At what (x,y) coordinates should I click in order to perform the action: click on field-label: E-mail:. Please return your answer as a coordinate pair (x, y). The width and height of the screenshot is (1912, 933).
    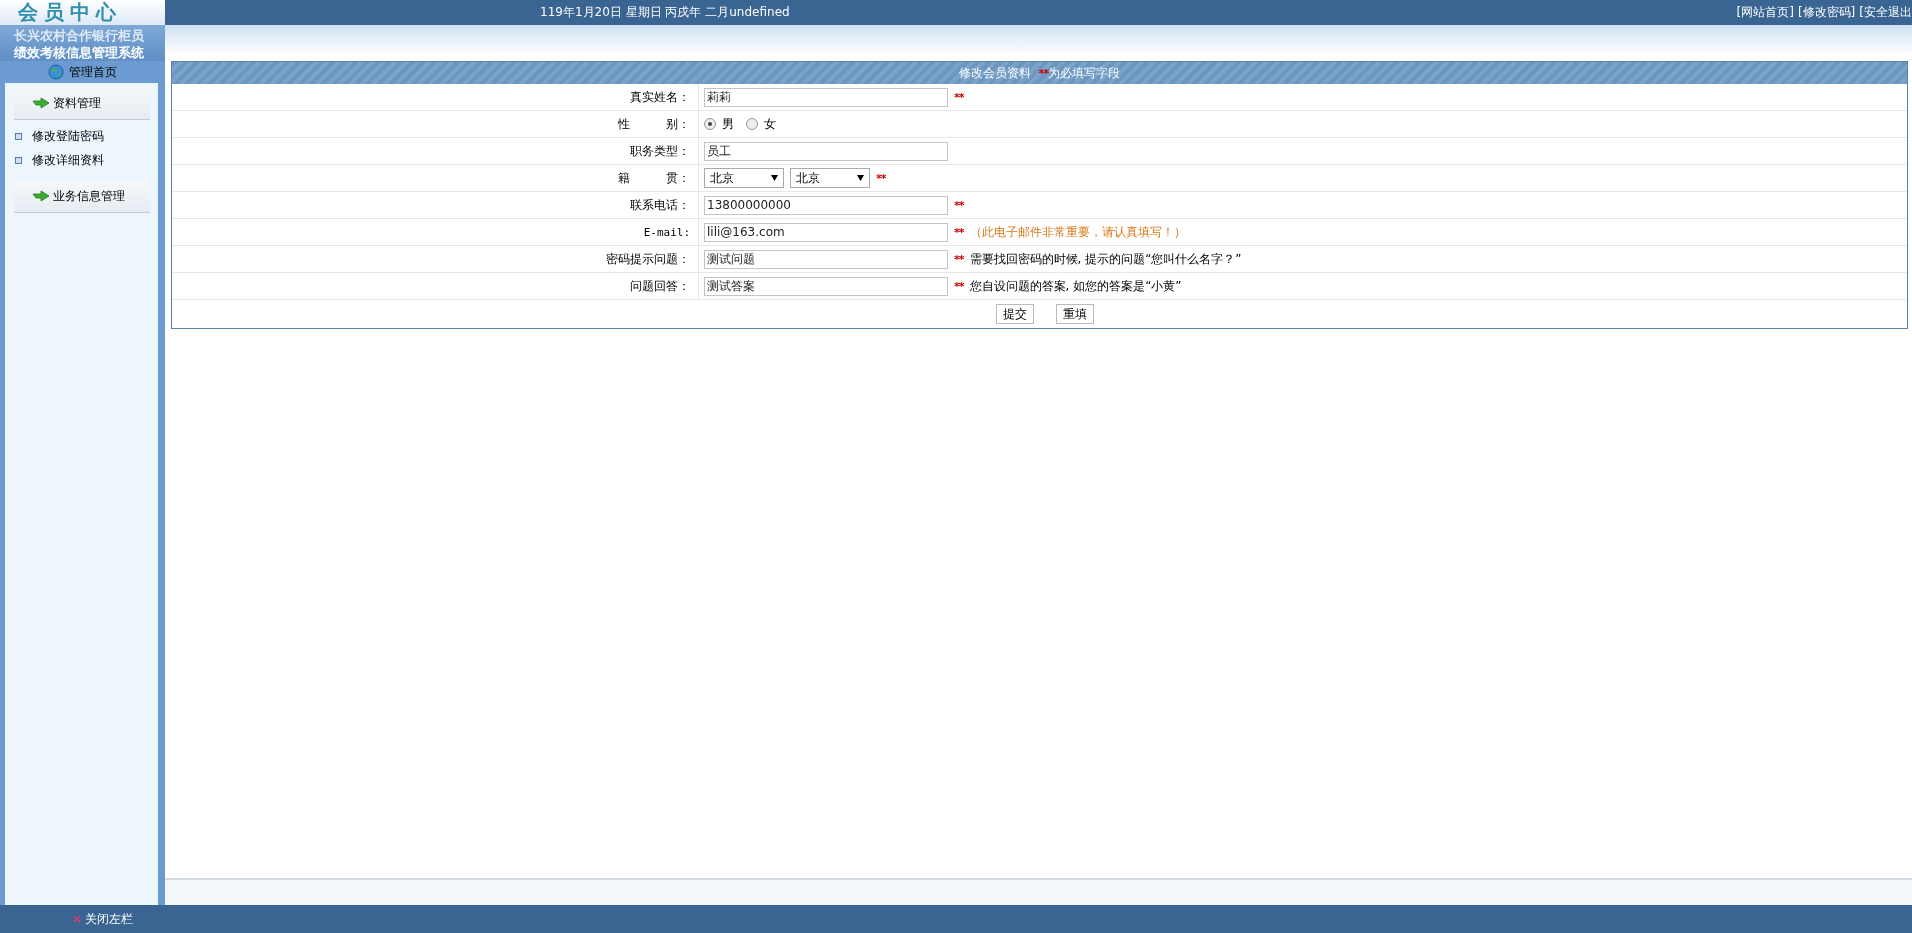
    Looking at the image, I should click on (666, 232).